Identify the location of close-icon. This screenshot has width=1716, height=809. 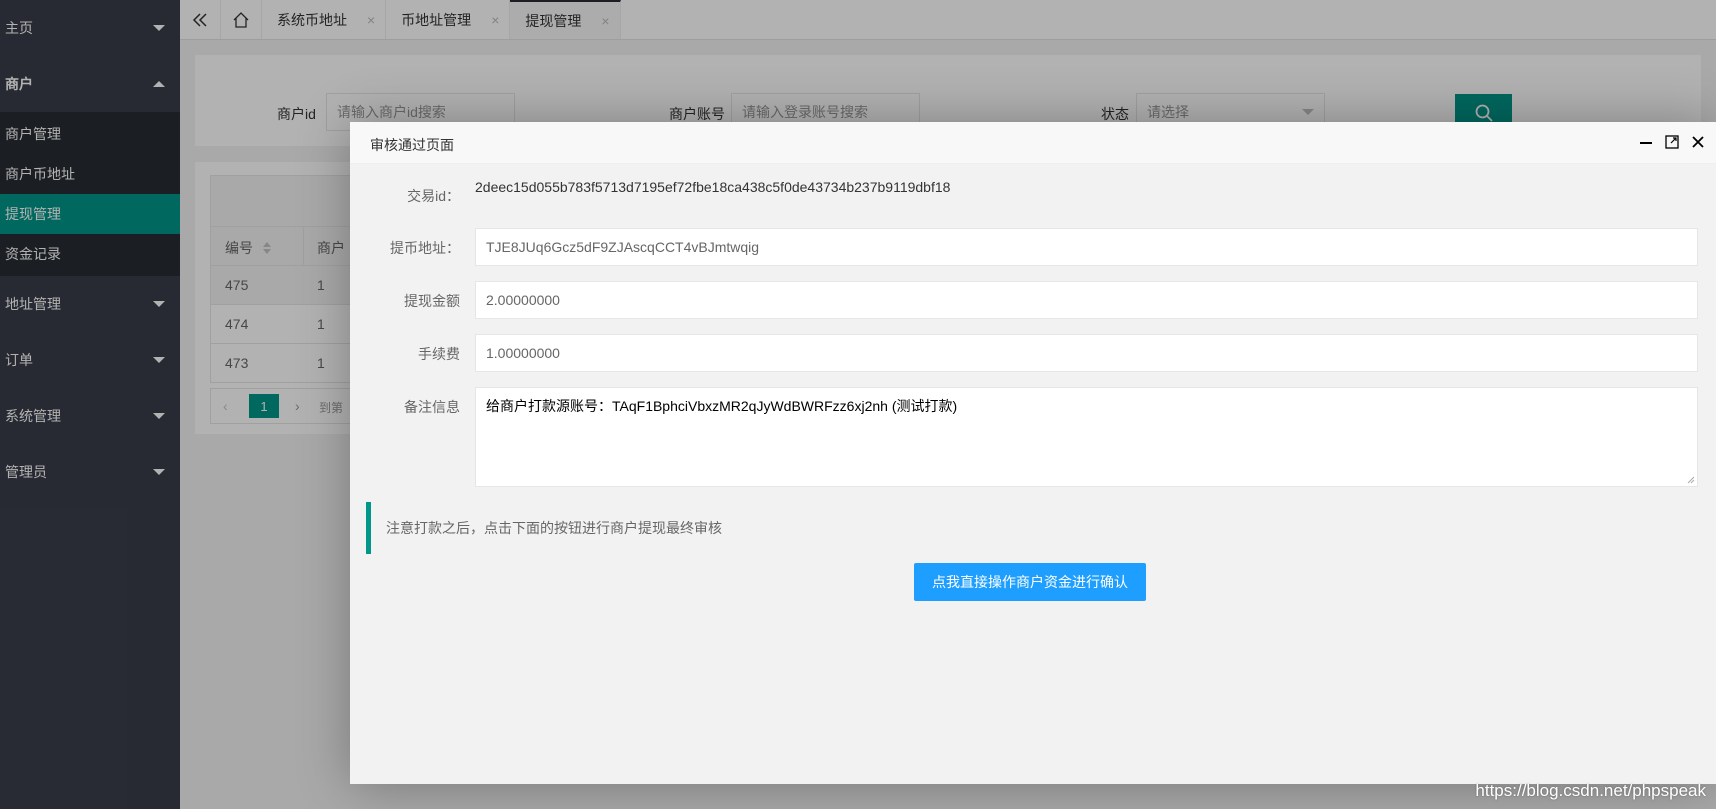
(1698, 142).